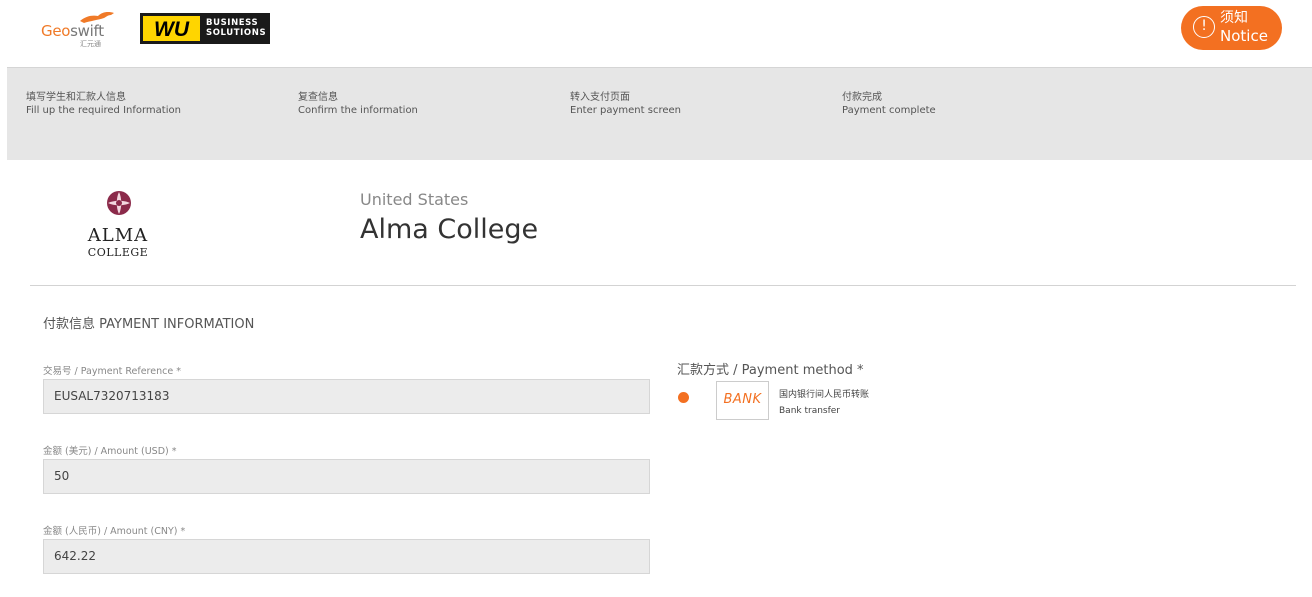 This screenshot has height=597, width=1312. Describe the element at coordinates (119, 203) in the screenshot. I see `school-emblem-icon` at that location.